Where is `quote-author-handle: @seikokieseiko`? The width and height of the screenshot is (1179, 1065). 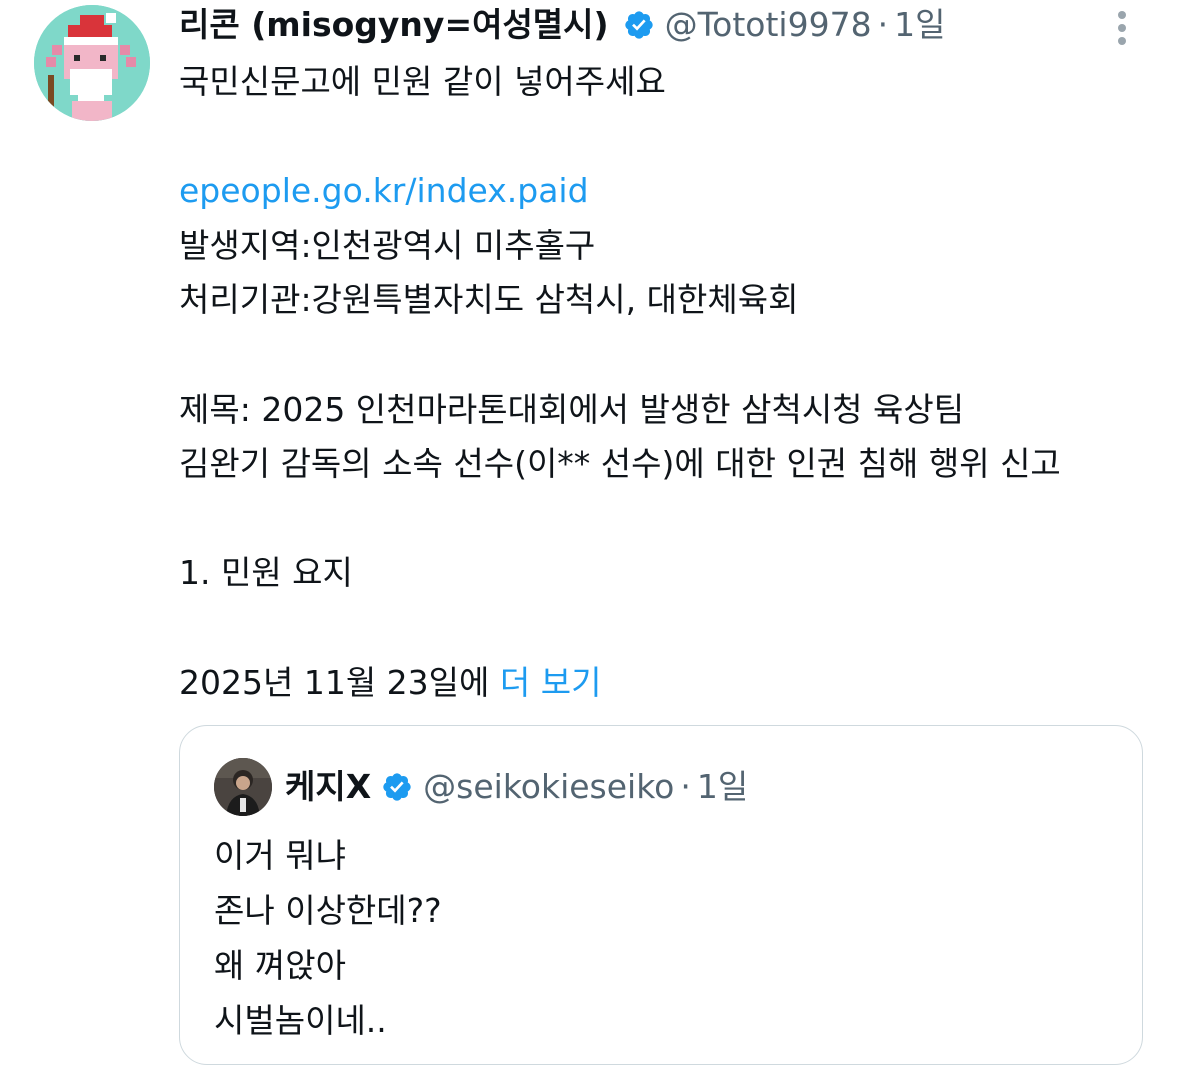 quote-author-handle: @seikokieseiko is located at coordinates (548, 787).